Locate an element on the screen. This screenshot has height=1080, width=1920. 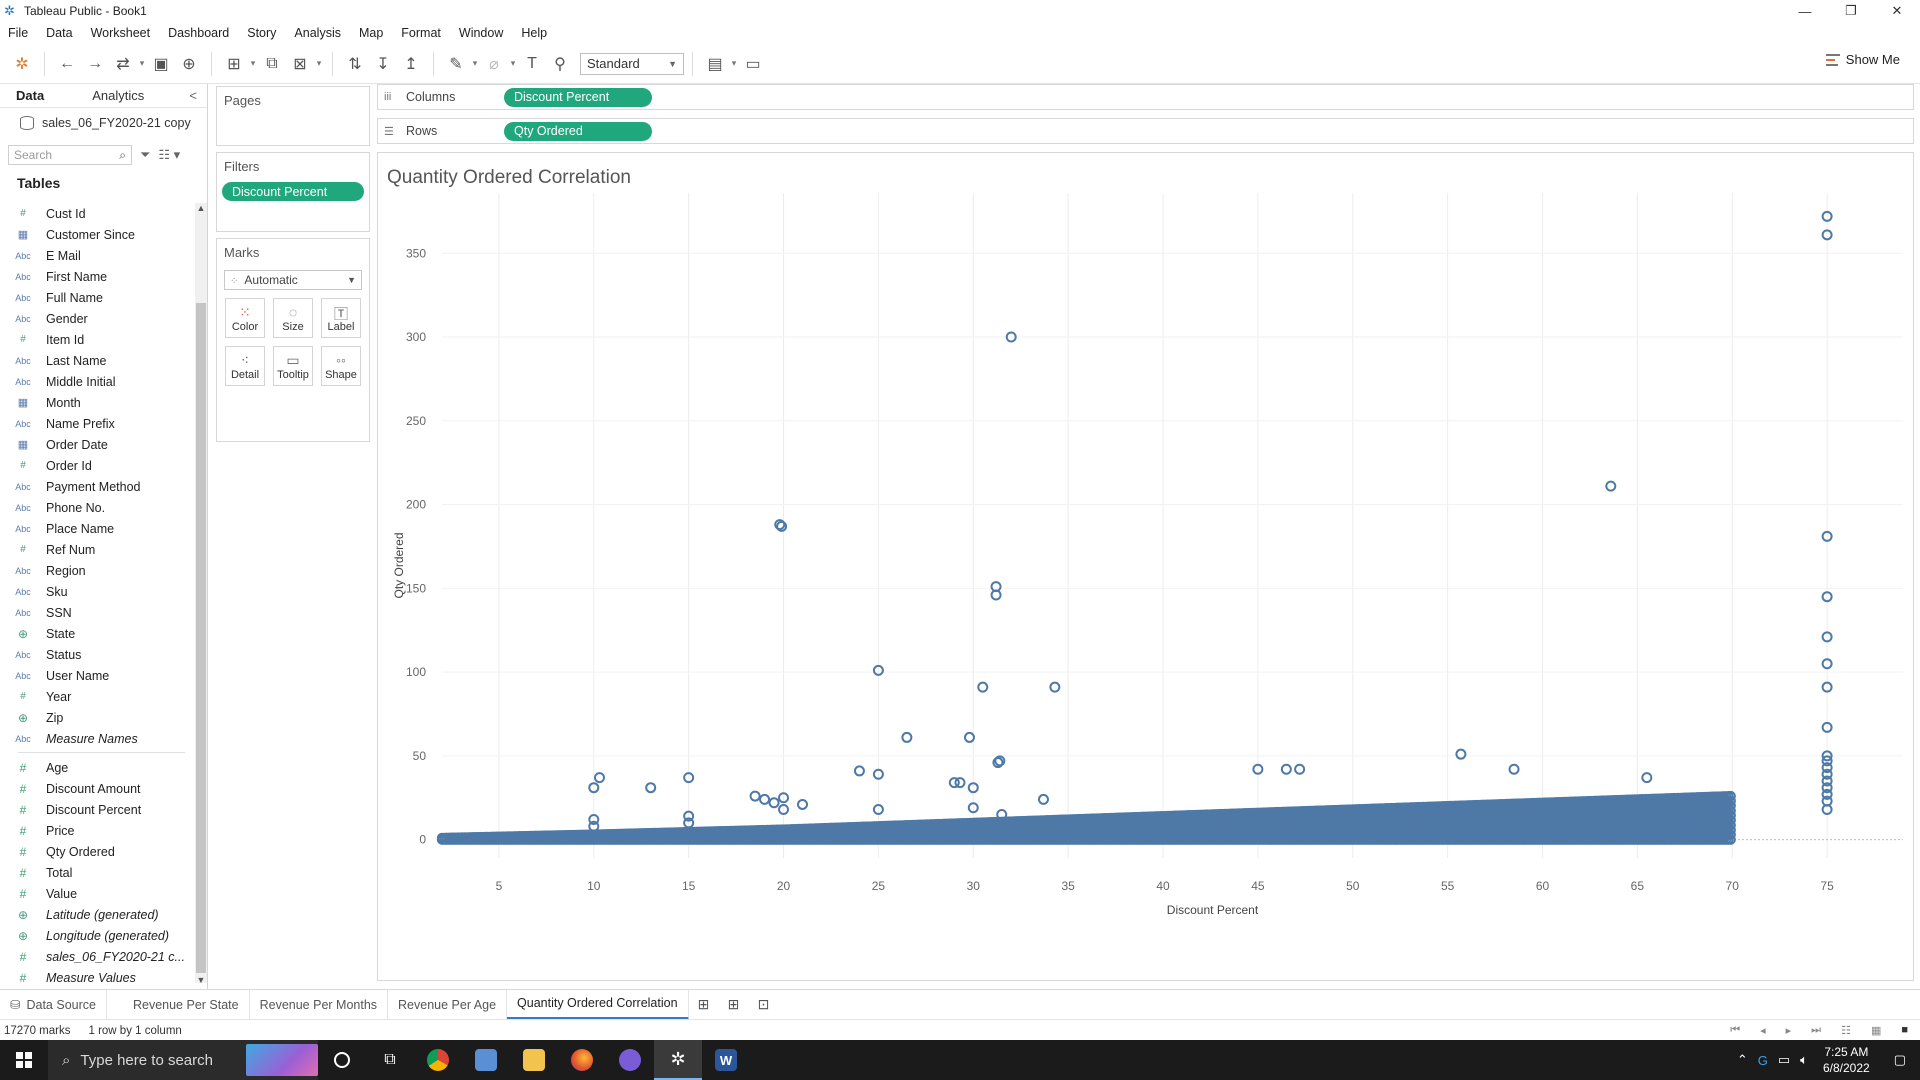
filter-pill-discount-percent: Discount Percent is located at coordinates (293, 191).